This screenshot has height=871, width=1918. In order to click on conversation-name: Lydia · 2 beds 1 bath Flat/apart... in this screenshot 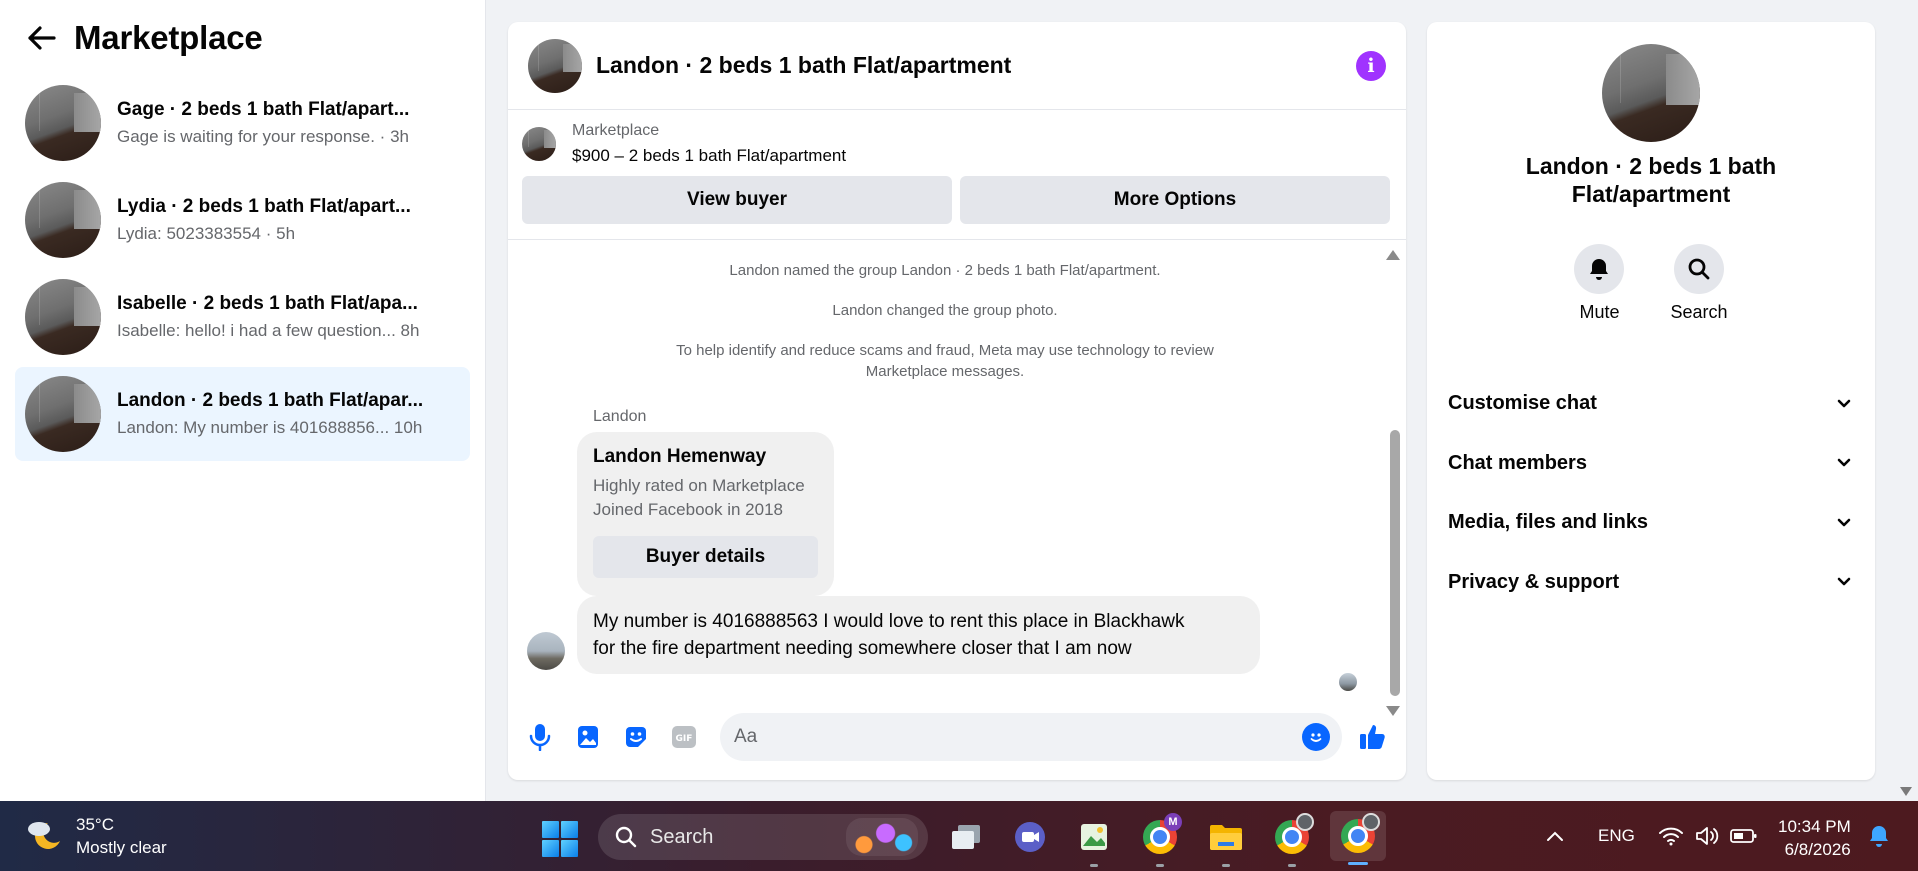, I will do `click(264, 206)`.